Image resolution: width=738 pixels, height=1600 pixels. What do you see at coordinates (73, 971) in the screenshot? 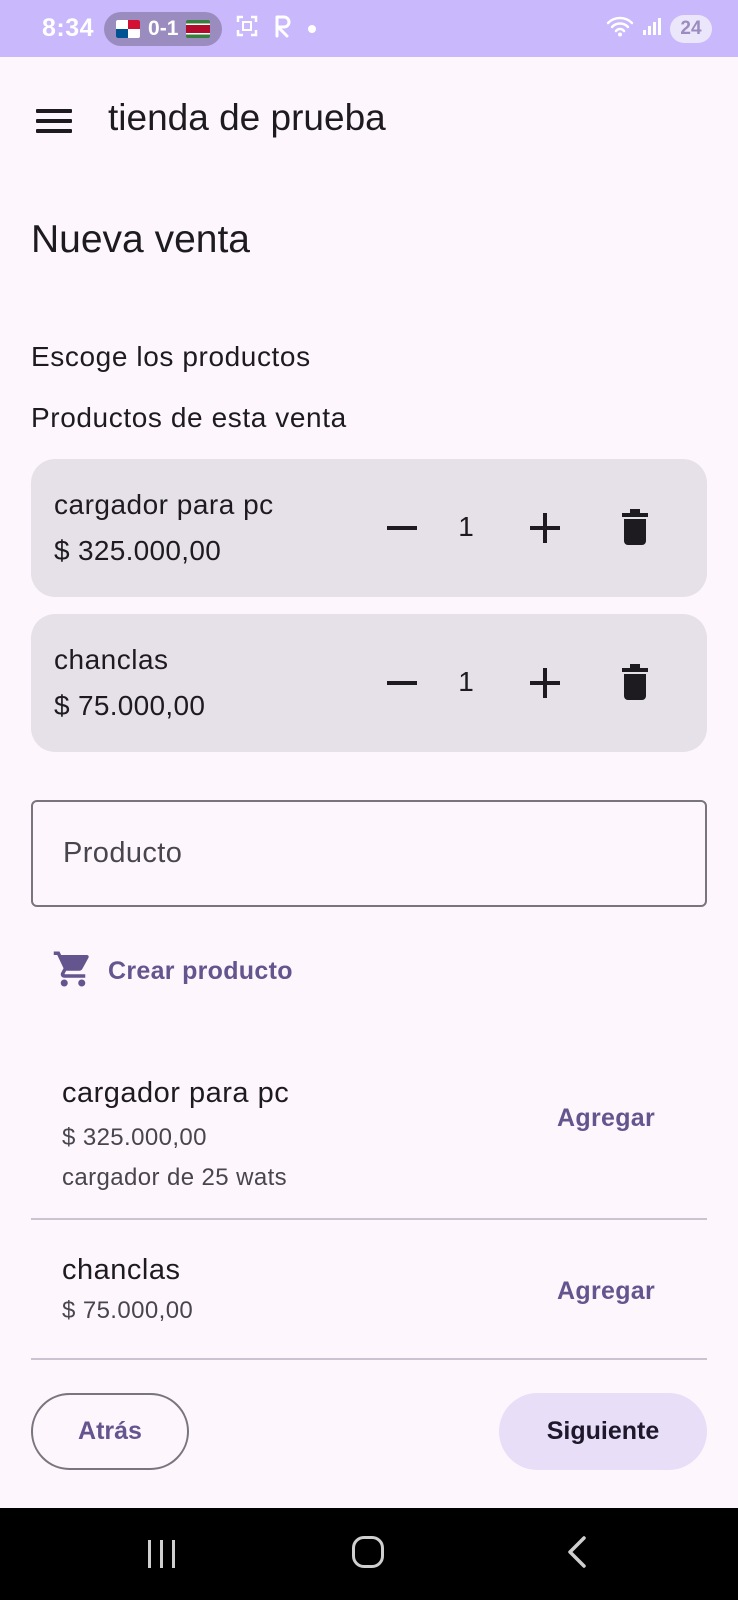
I see `shopping-cart-icon` at bounding box center [73, 971].